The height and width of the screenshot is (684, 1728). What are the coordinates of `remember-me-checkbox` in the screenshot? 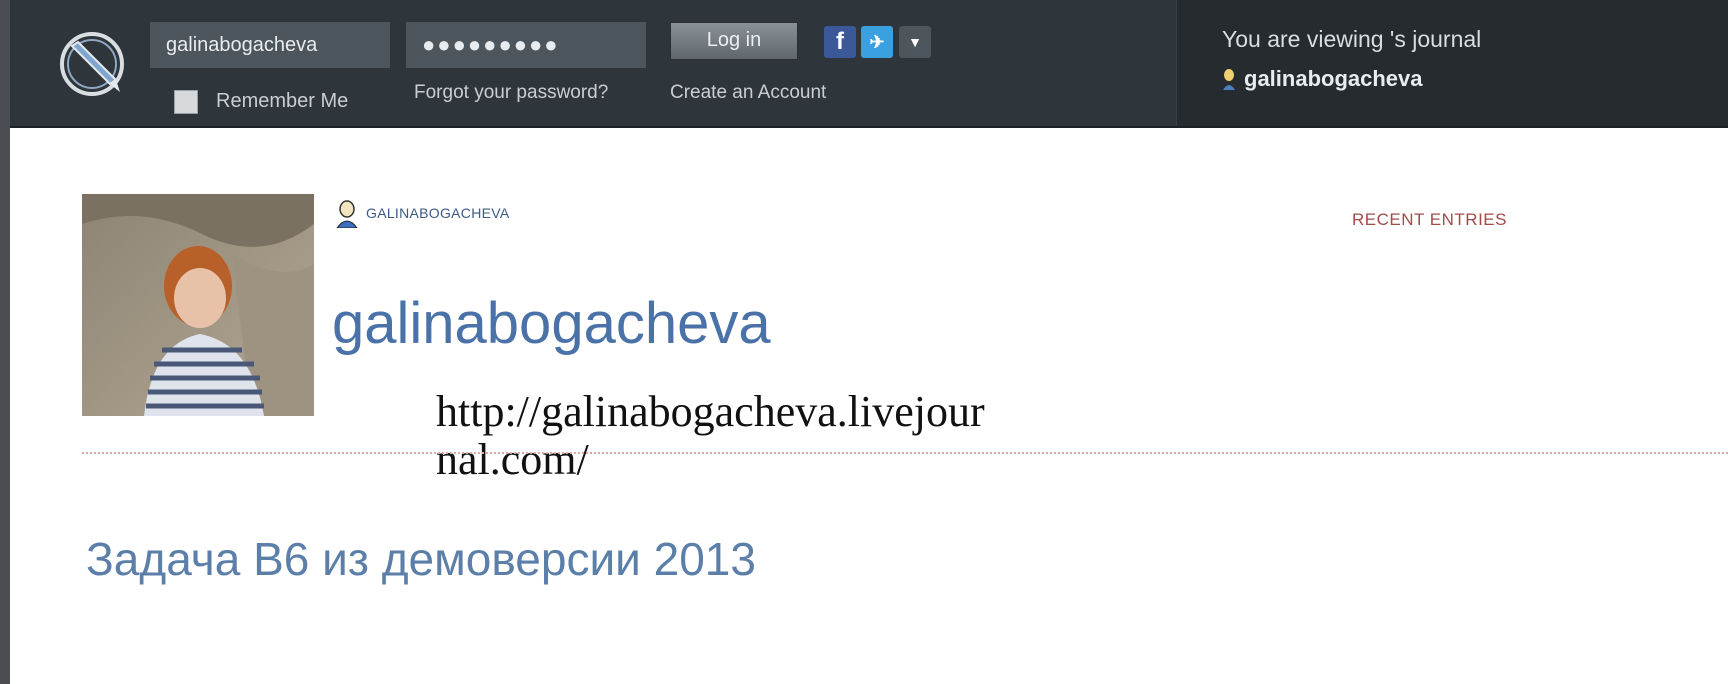 It's located at (186, 102).